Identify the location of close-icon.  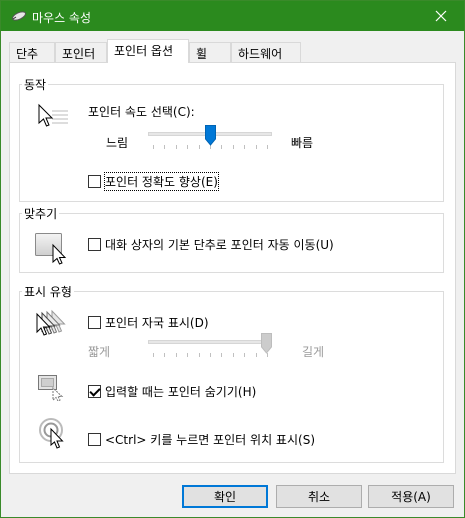
(441, 16).